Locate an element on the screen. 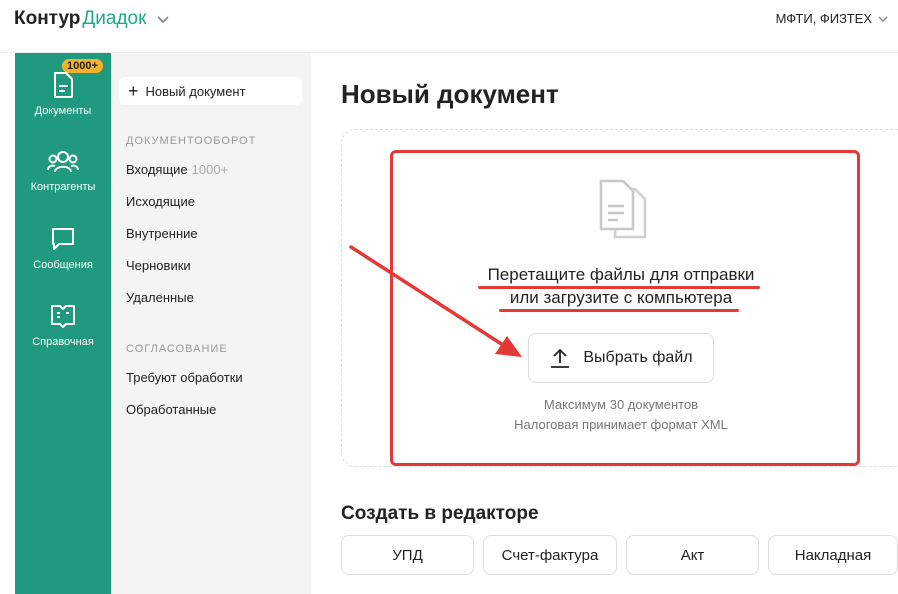 Image resolution: width=898 pixels, height=594 pixels. template-act-button: Акт is located at coordinates (692, 555).